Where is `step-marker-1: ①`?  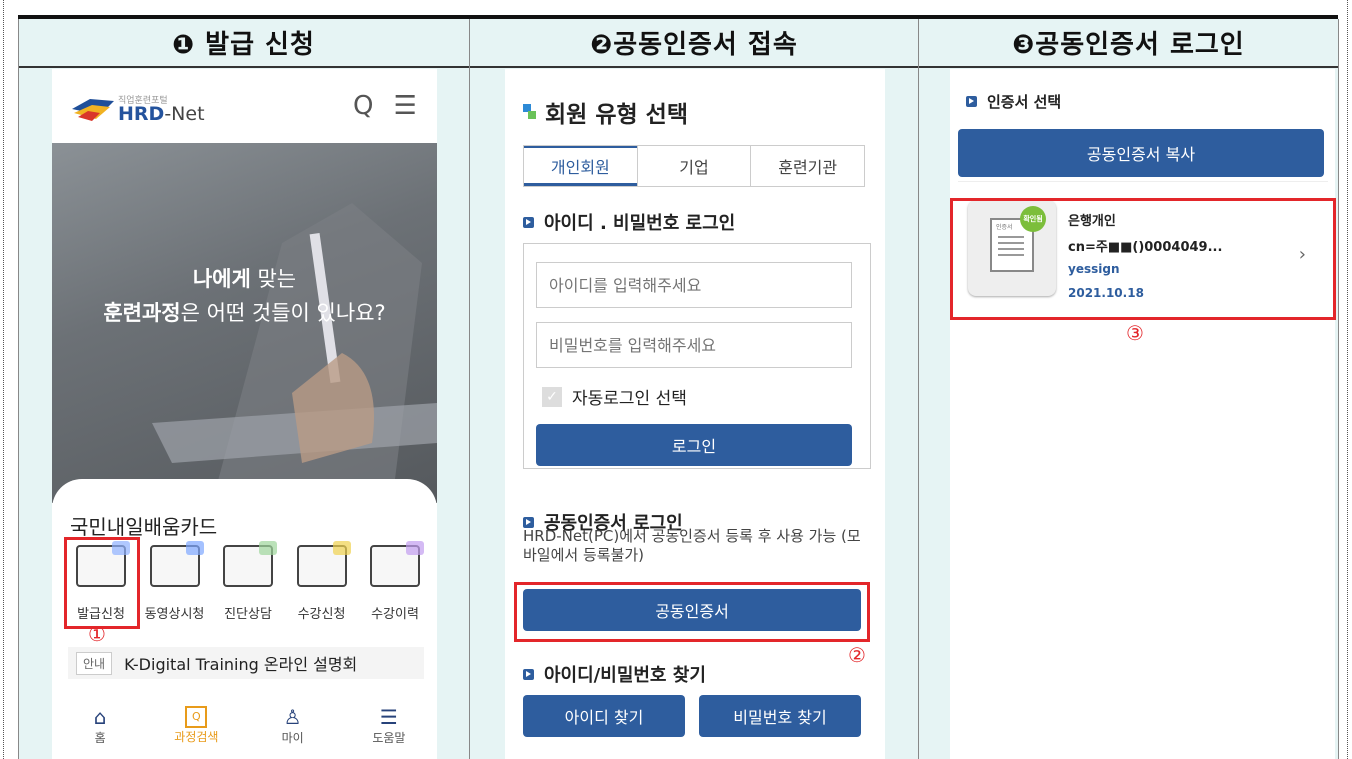 step-marker-1: ① is located at coordinates (97, 634).